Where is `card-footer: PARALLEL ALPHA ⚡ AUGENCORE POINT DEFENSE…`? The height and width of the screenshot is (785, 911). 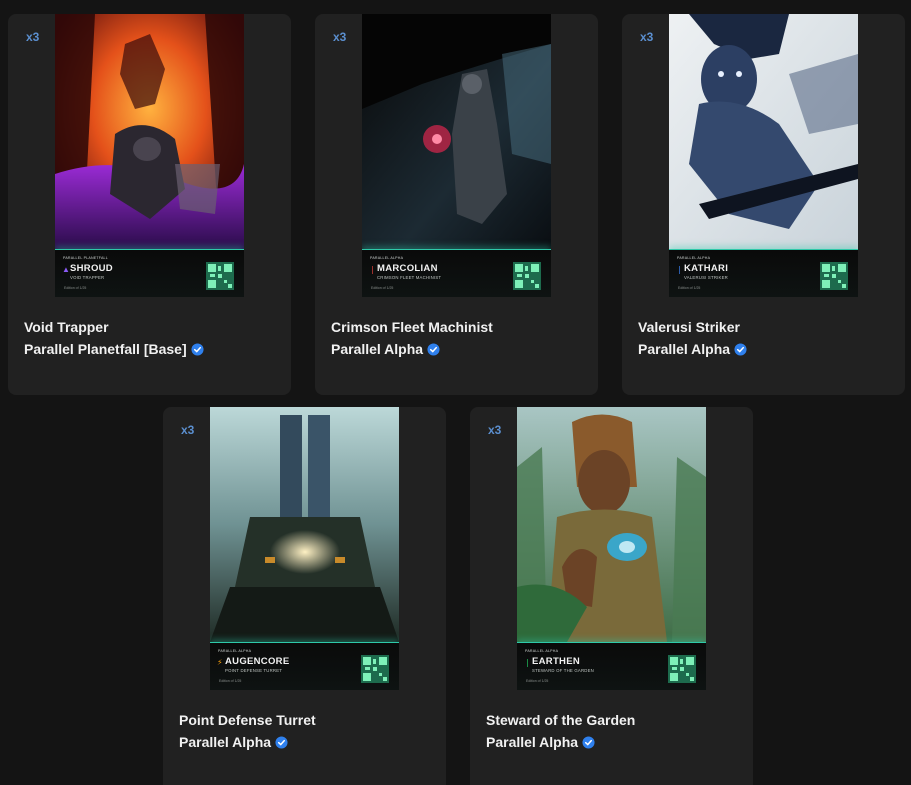
card-footer: PARALLEL ALPHA ⚡ AUGENCORE POINT DEFENSE… is located at coordinates (304, 666).